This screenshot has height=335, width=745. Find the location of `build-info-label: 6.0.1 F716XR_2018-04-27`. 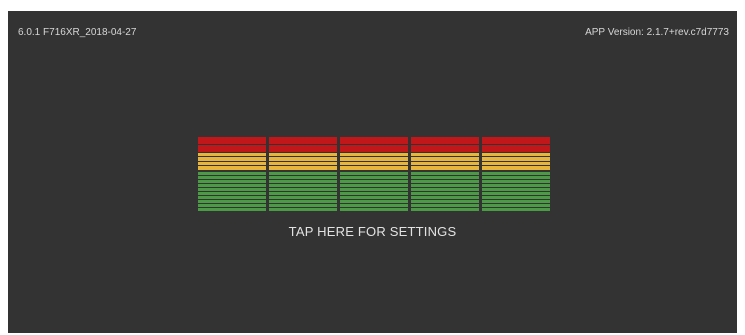

build-info-label: 6.0.1 F716XR_2018-04-27 is located at coordinates (77, 32).